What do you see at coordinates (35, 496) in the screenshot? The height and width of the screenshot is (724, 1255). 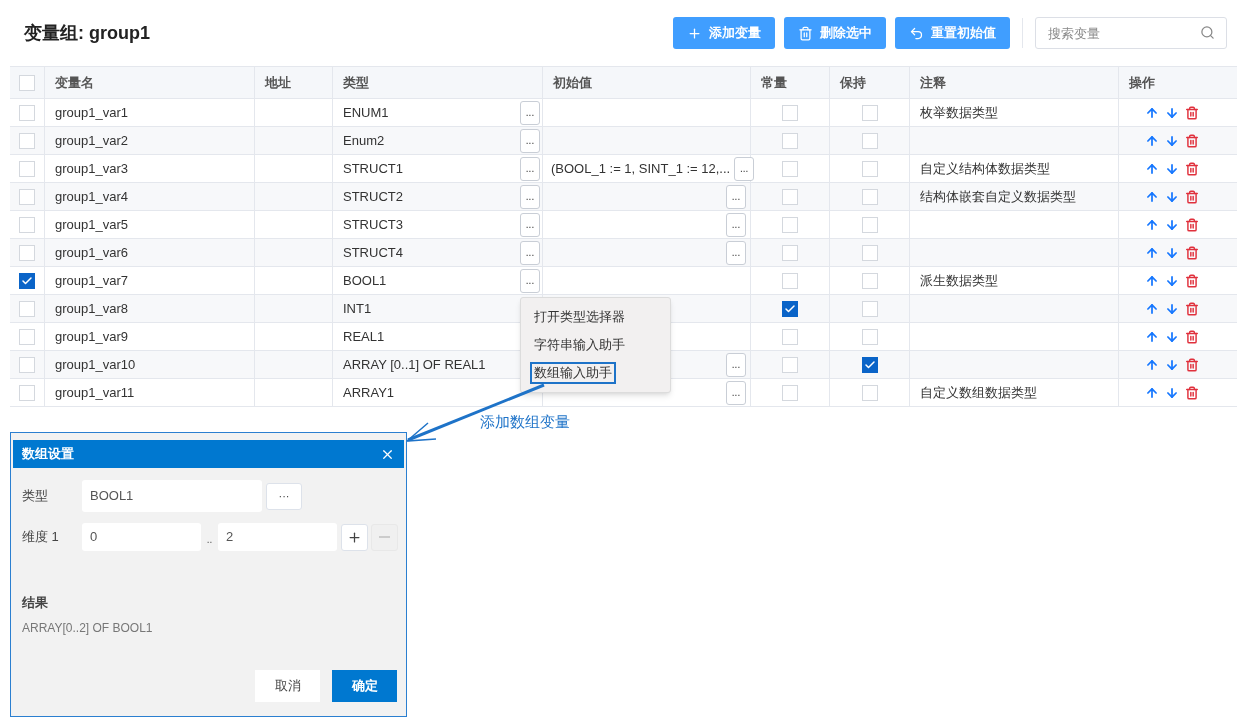 I see `field-label: 类型` at bounding box center [35, 496].